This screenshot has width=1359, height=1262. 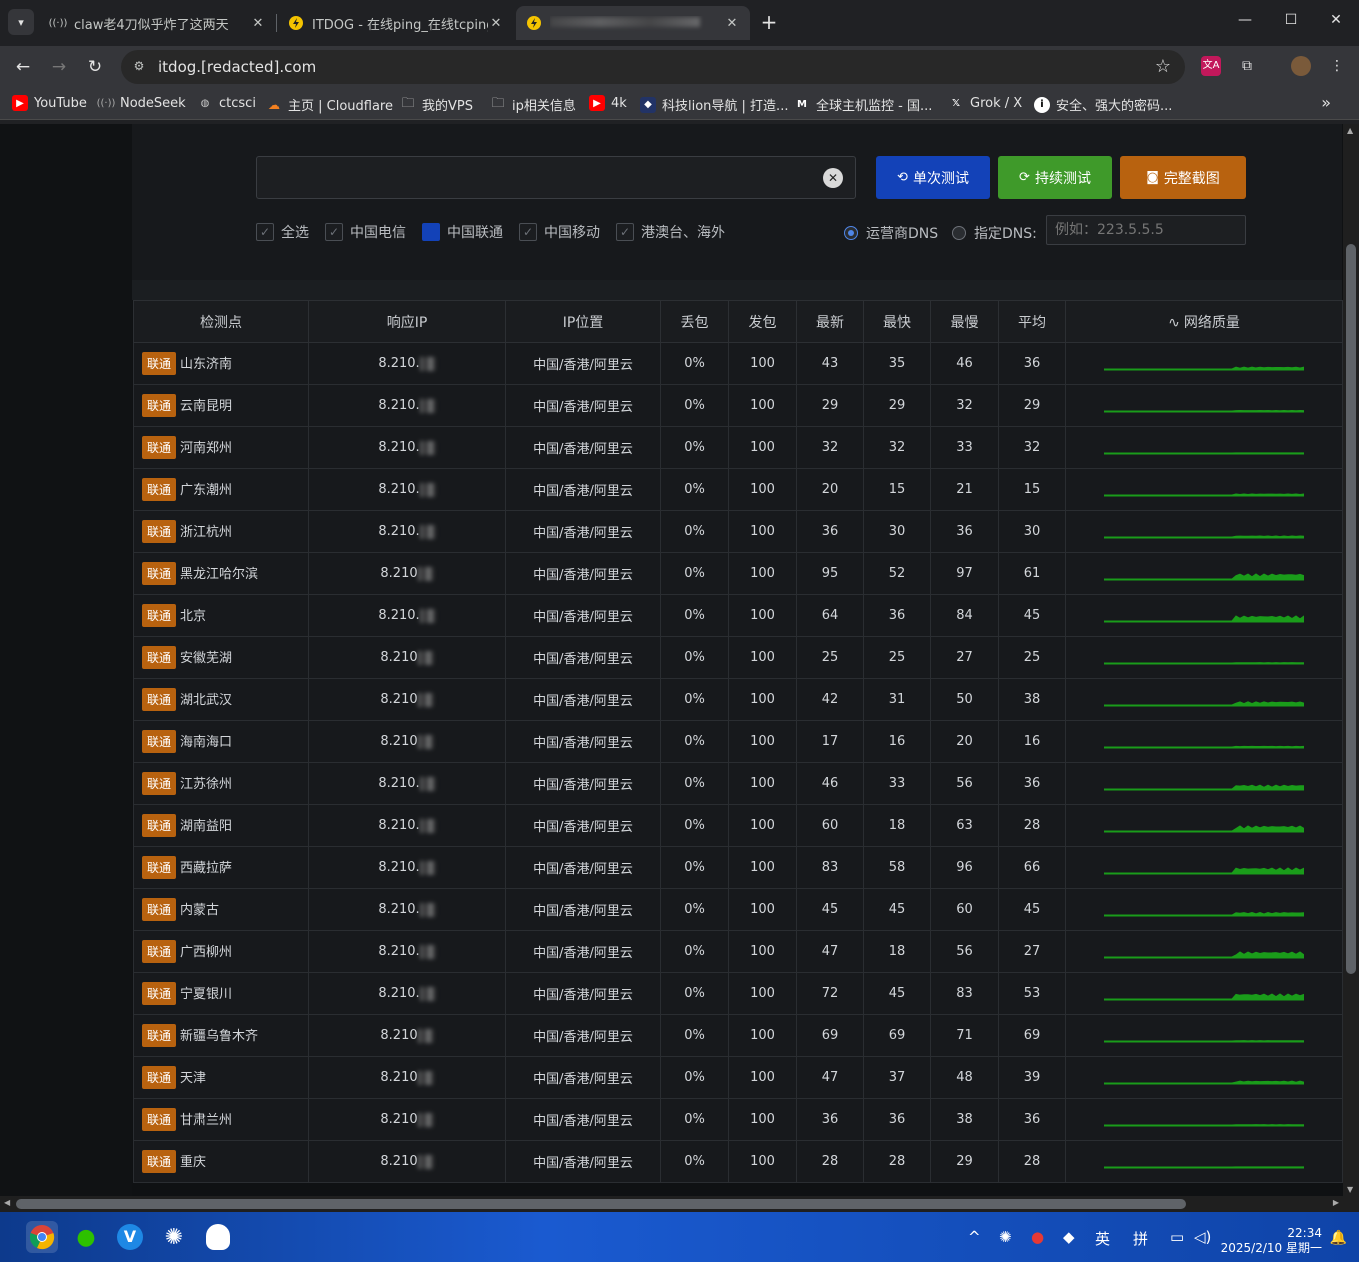 I want to click on button-label: 完整截图, so click(x=1191, y=178).